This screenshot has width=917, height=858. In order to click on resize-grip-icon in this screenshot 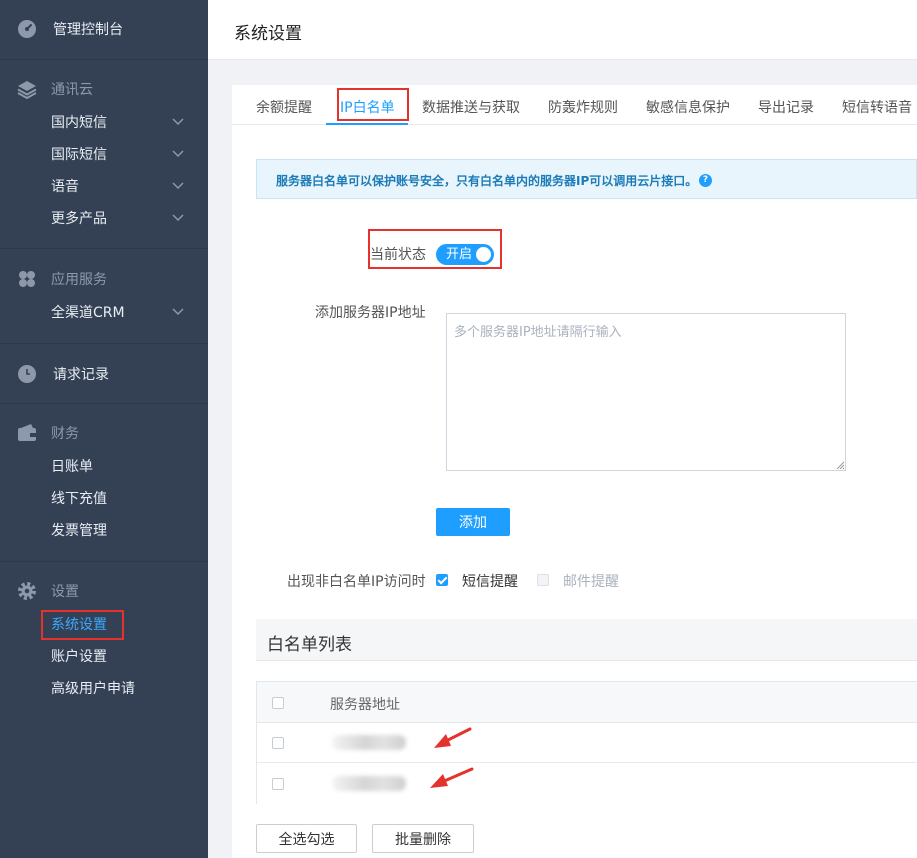, I will do `click(840, 465)`.